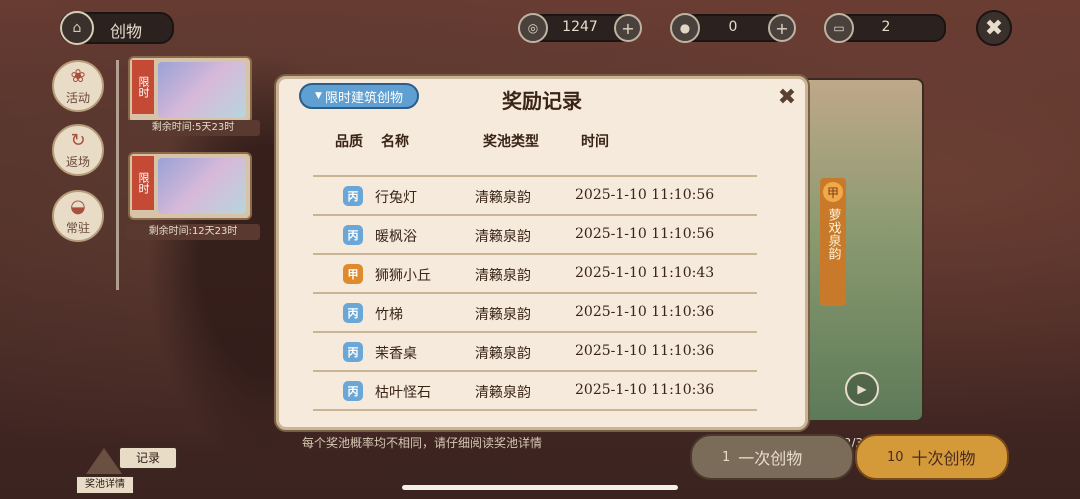 The image size is (1080, 499). What do you see at coordinates (193, 128) in the screenshot?
I see `remaining-time: 剩余时间:5天23时` at bounding box center [193, 128].